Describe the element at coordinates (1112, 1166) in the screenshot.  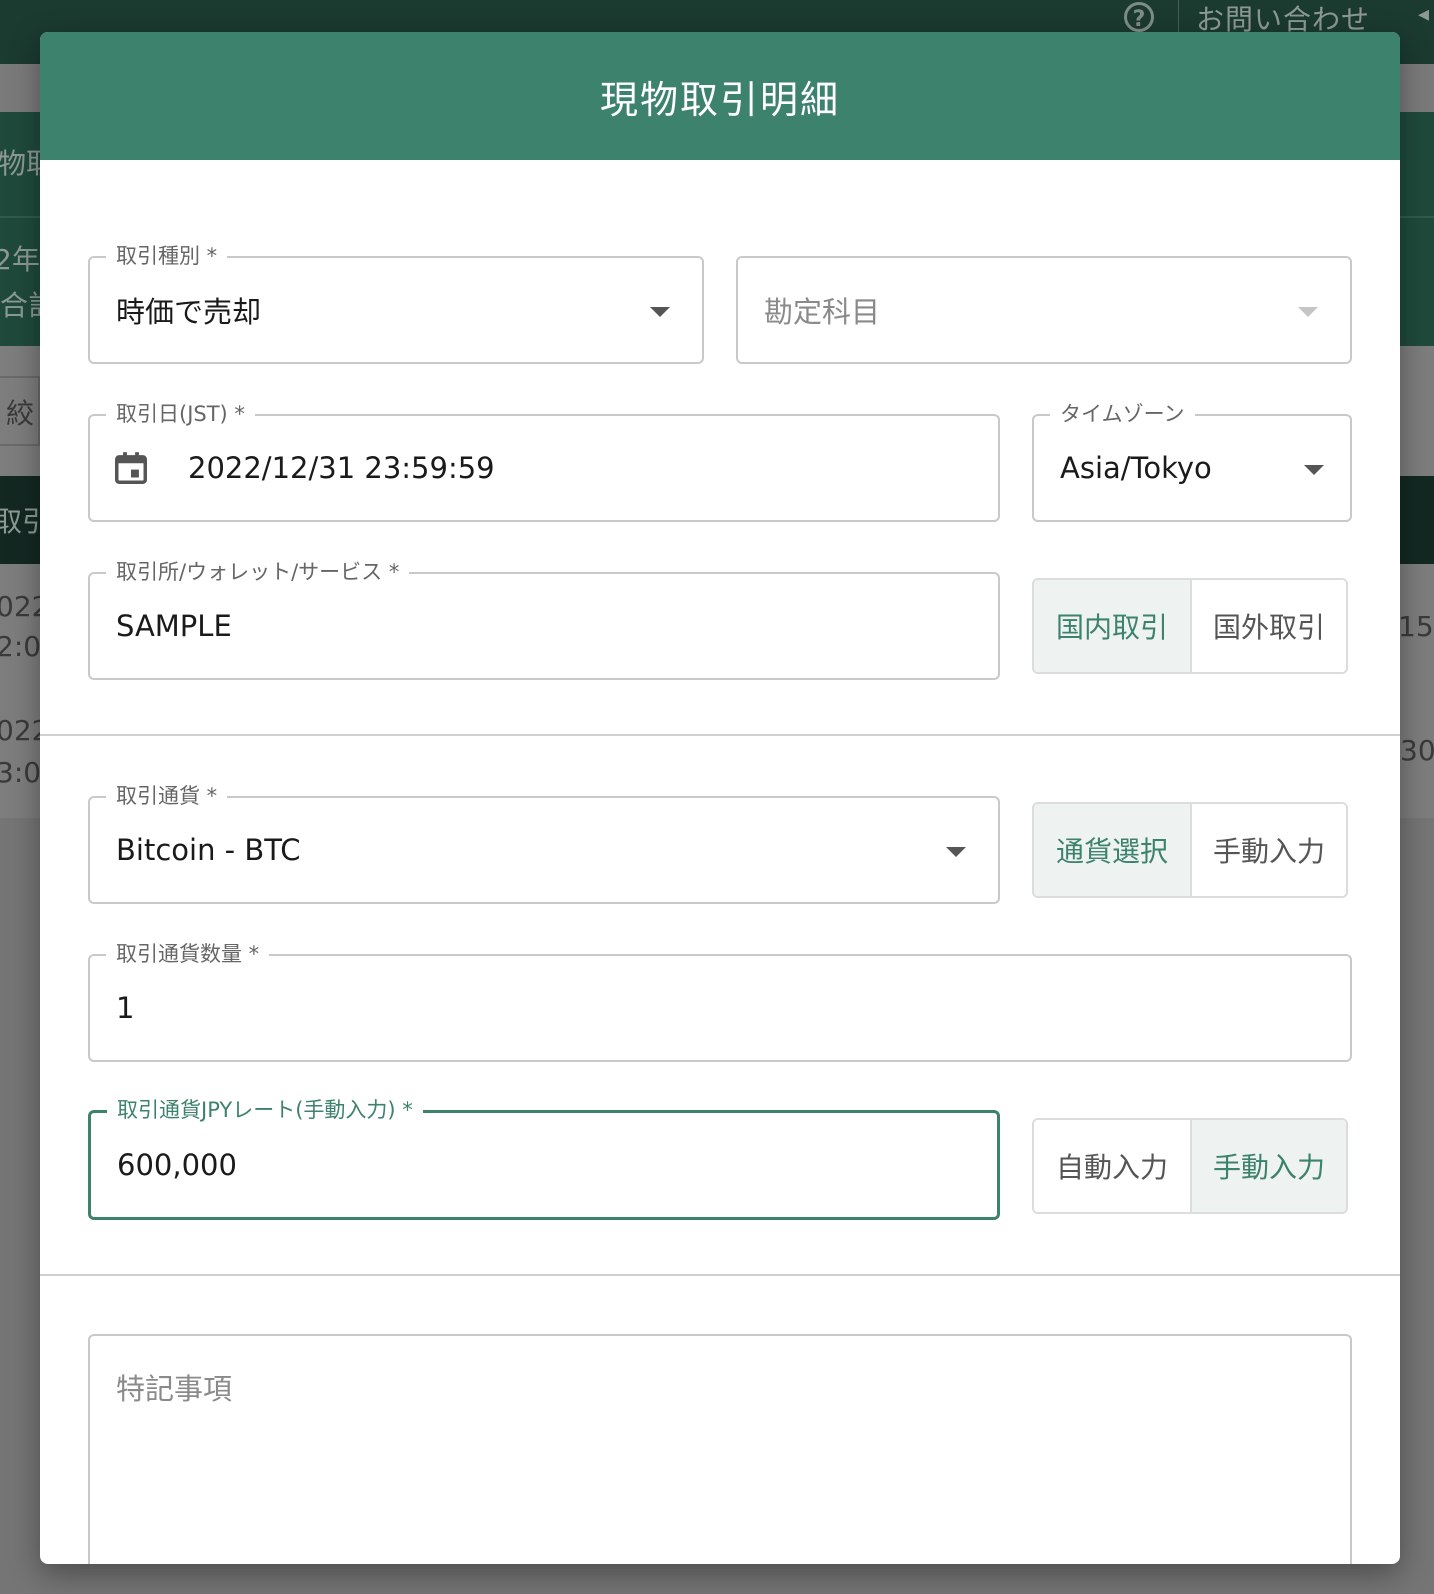
I see `toggle-rate-auto: 自動入力` at that location.